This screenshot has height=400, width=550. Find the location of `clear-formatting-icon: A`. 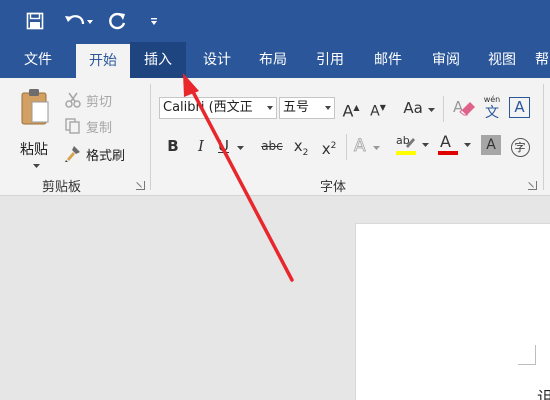

clear-formatting-icon: A is located at coordinates (464, 107).